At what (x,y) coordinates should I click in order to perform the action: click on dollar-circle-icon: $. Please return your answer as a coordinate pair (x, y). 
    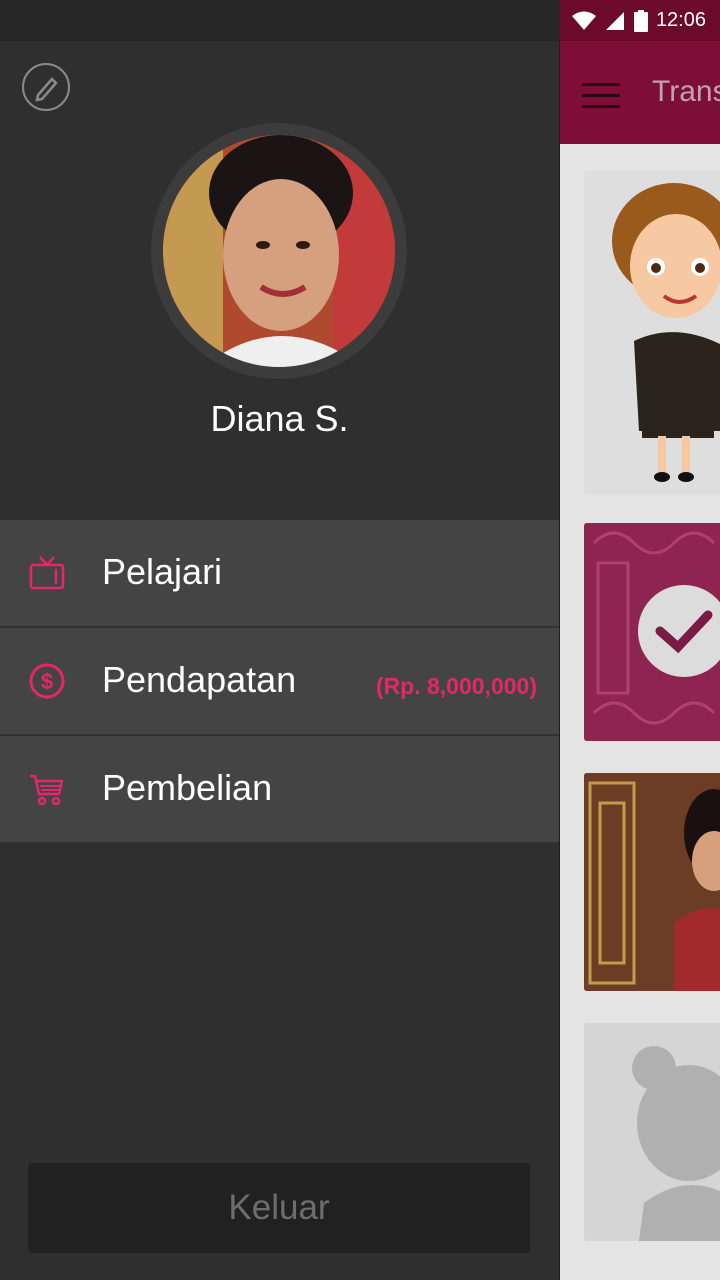
    Looking at the image, I should click on (47, 681).